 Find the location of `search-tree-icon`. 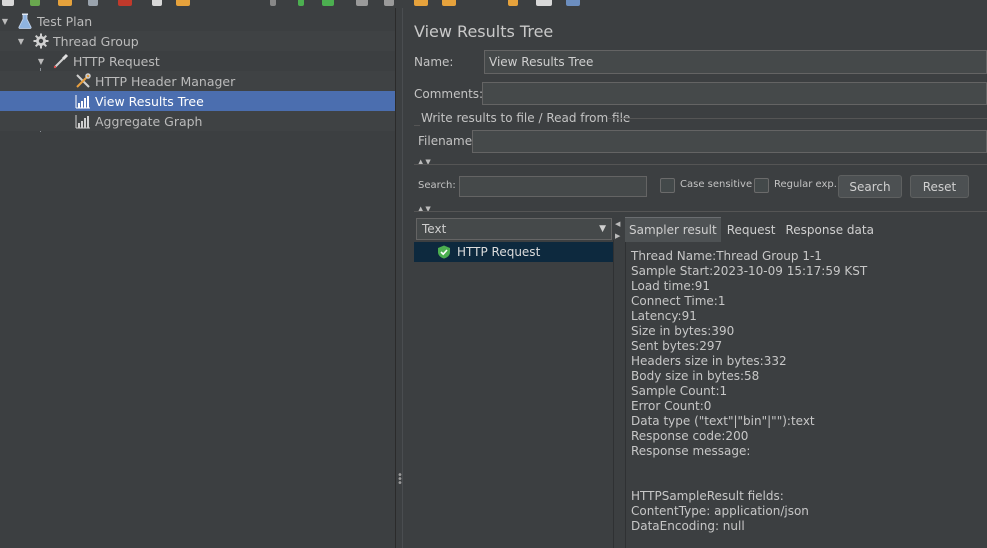

search-tree-icon is located at coordinates (513, 3).